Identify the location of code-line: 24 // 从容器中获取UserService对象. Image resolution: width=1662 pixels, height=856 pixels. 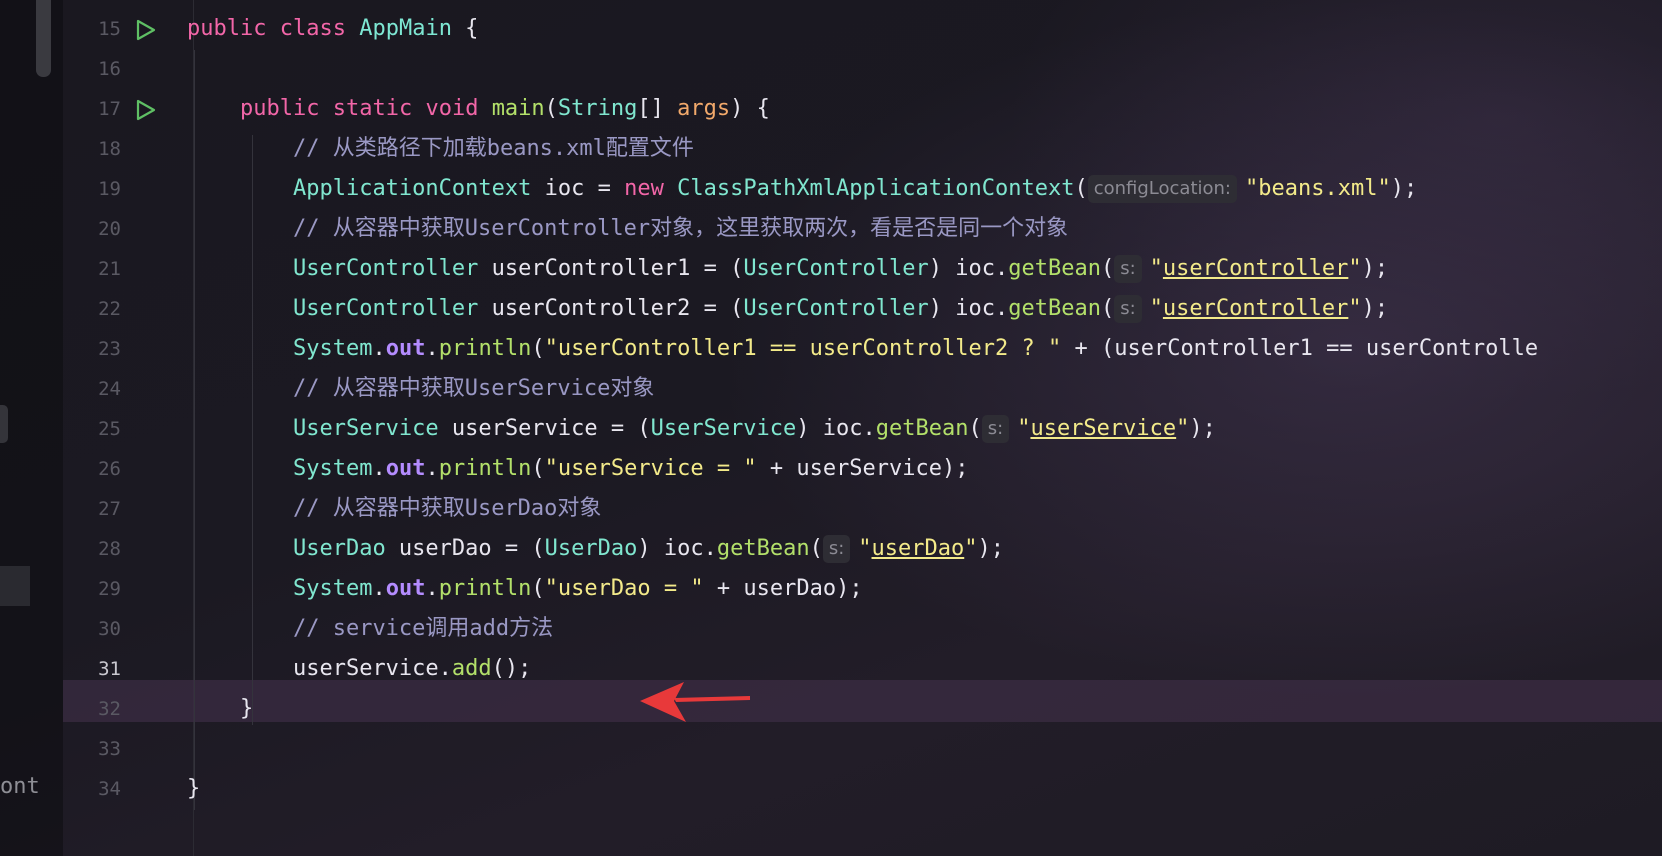
(862, 389).